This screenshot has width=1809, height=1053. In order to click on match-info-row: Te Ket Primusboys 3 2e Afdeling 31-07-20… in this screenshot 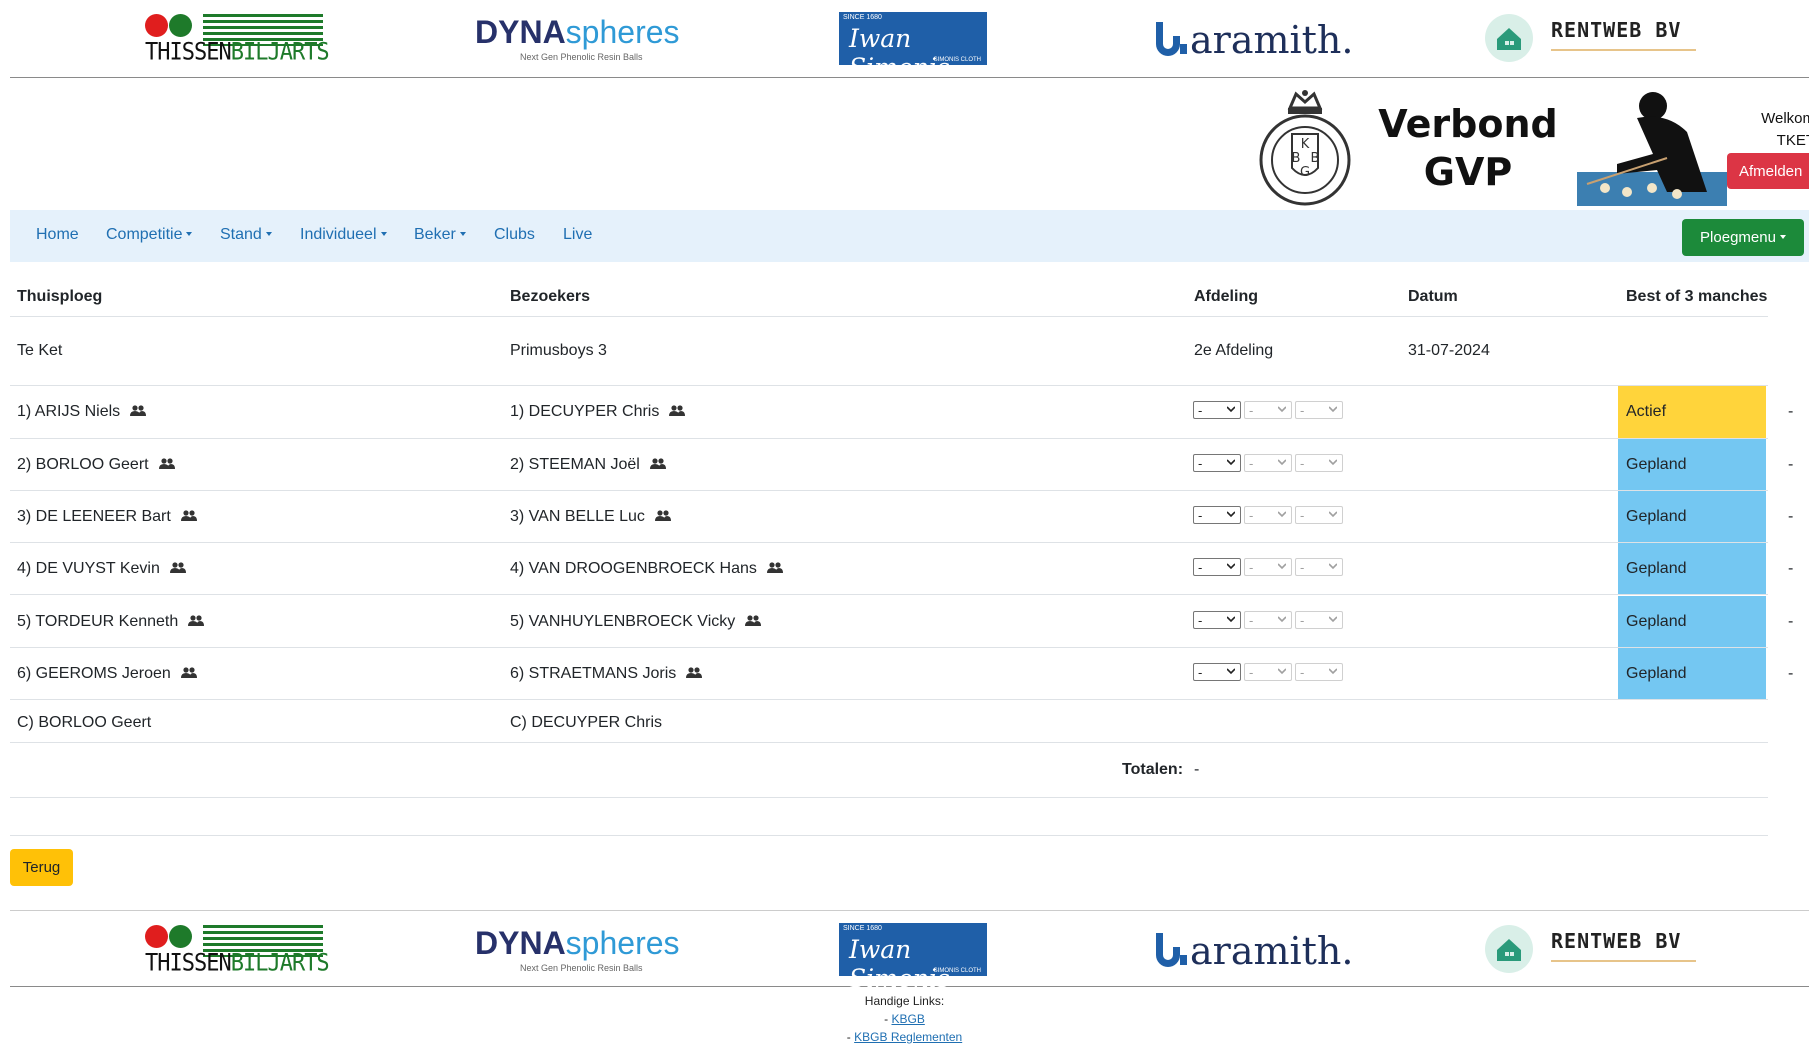, I will do `click(889, 351)`.